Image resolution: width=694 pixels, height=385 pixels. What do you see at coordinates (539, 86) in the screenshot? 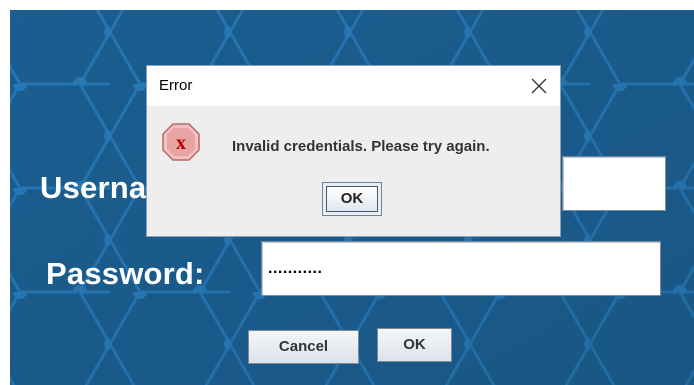
I see `close-icon` at bounding box center [539, 86].